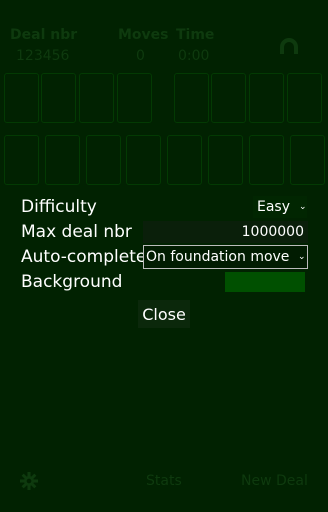  I want to click on moves-value: 0, so click(140, 56).